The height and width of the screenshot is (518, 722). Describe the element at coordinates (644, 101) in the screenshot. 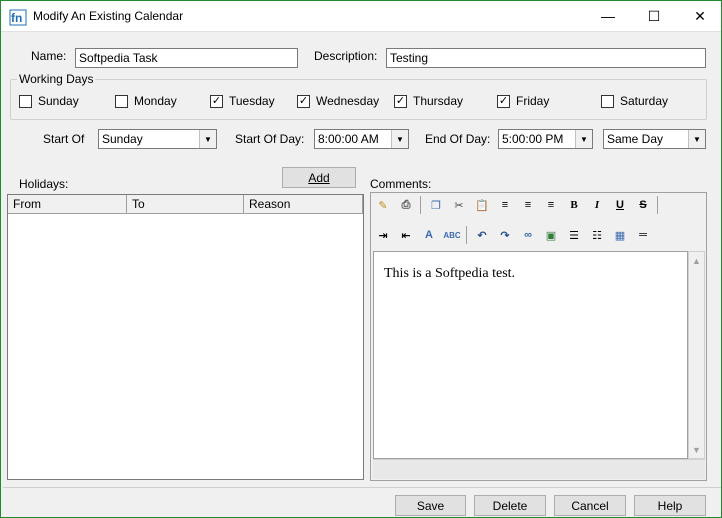

I see `checkbox-label: Saturday` at that location.